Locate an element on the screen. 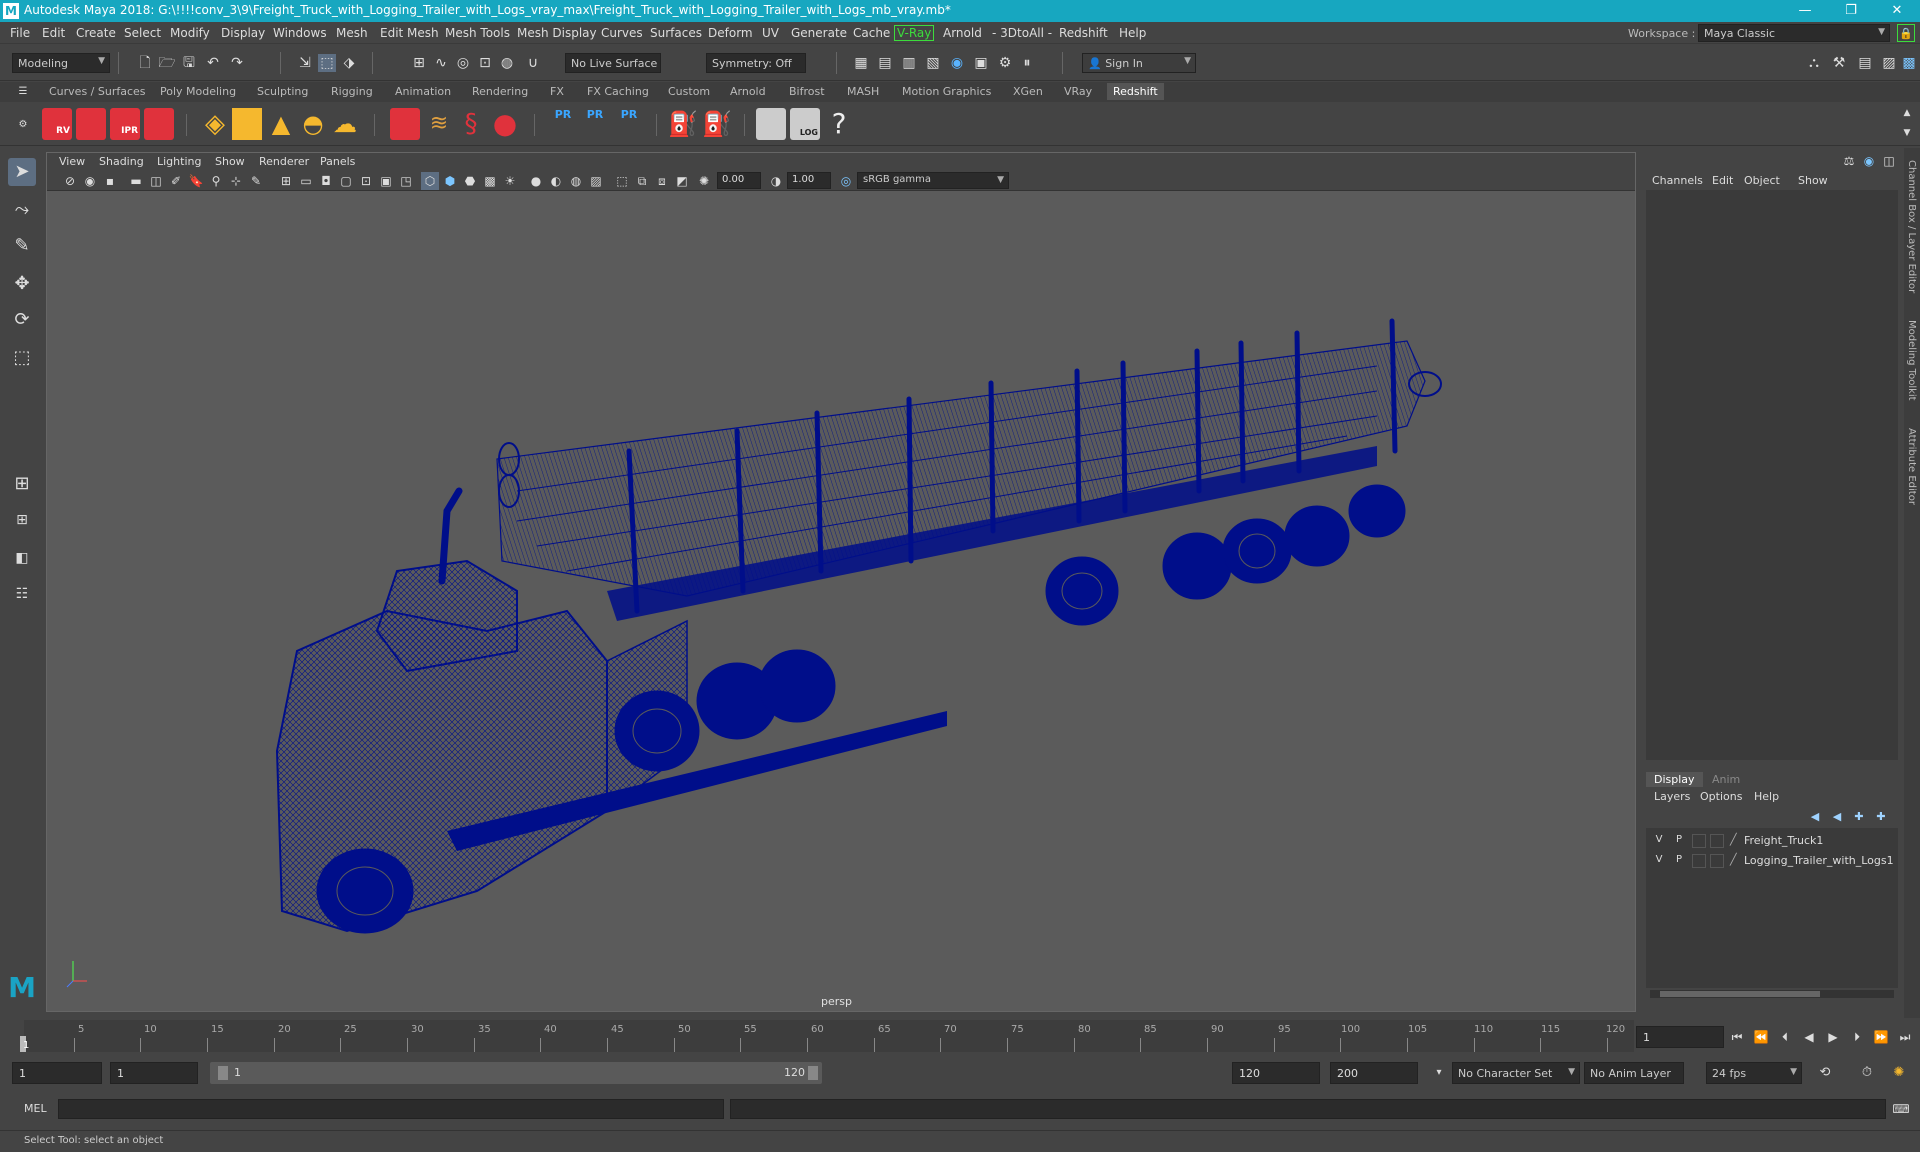 This screenshot has height=1152, width=1920. viewport-menu-show: Show is located at coordinates (230, 161).